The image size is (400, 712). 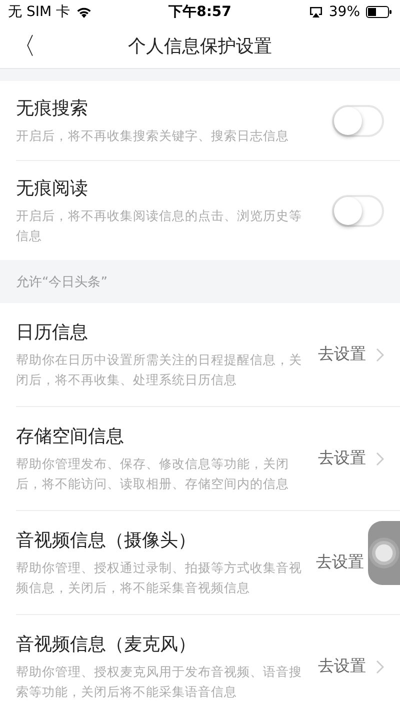 What do you see at coordinates (52, 188) in the screenshot?
I see `setting-title: 无痕阅读` at bounding box center [52, 188].